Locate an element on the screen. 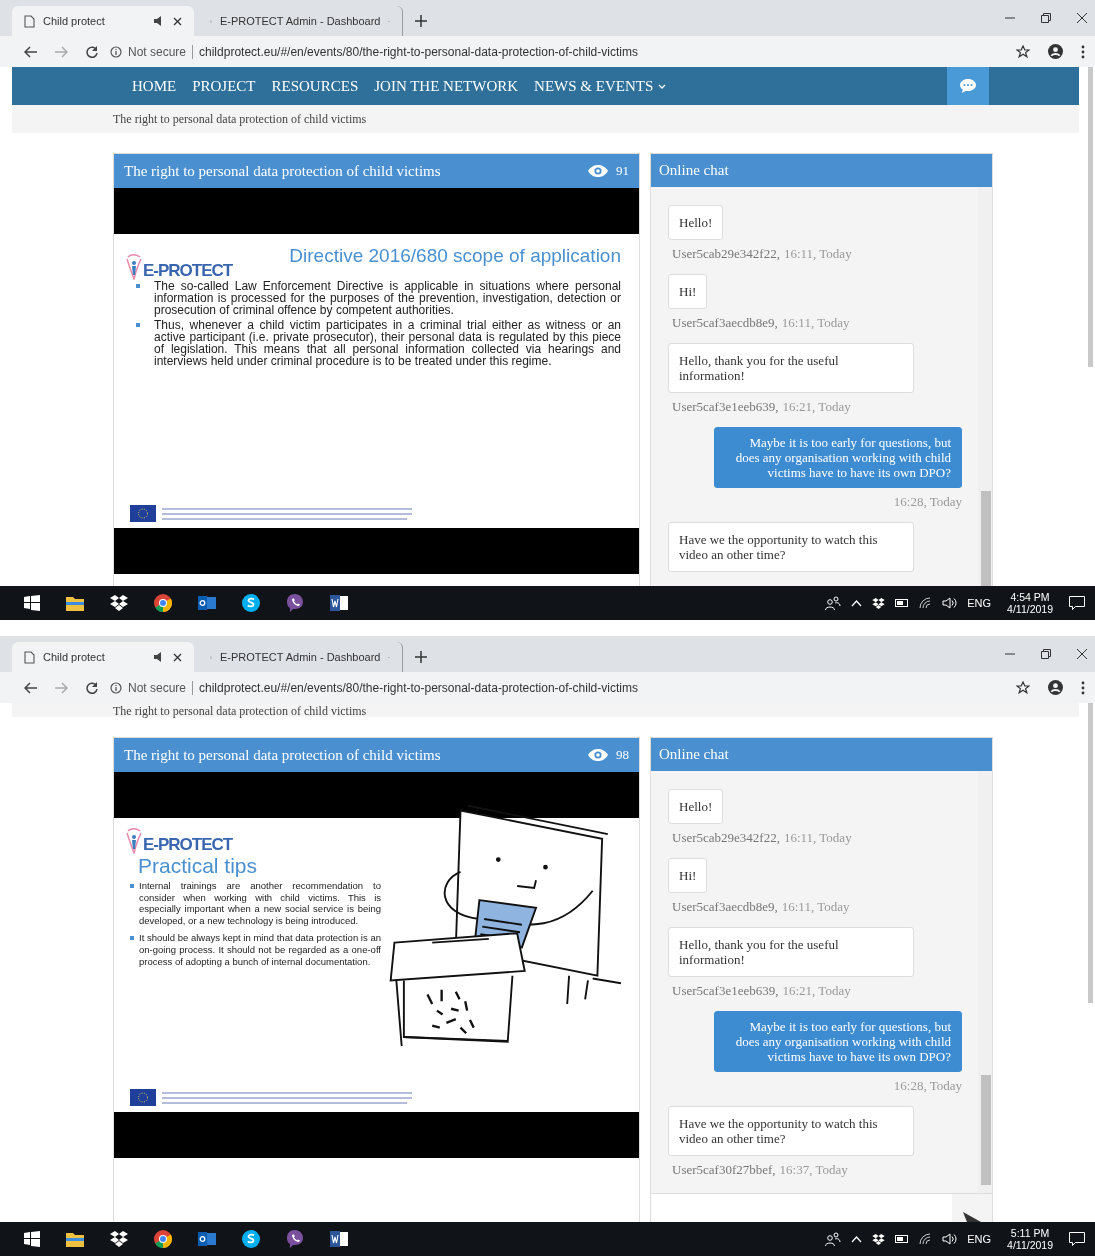  message-author: User5cab29e342f22, is located at coordinates (726, 254).